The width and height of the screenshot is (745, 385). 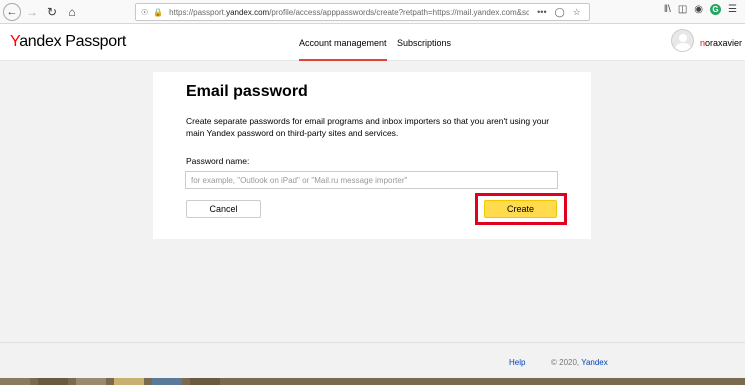 What do you see at coordinates (732, 9) in the screenshot?
I see `menu-icon: ☰` at bounding box center [732, 9].